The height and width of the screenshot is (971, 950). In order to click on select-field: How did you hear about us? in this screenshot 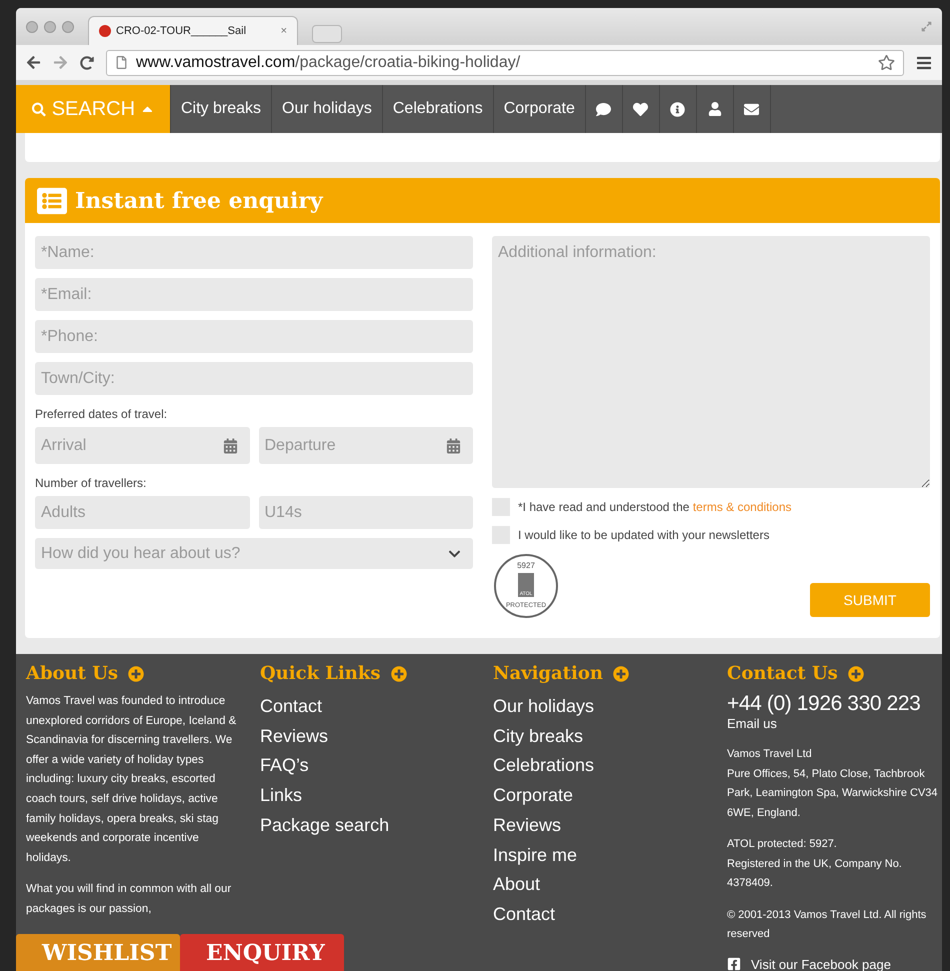, I will do `click(254, 553)`.